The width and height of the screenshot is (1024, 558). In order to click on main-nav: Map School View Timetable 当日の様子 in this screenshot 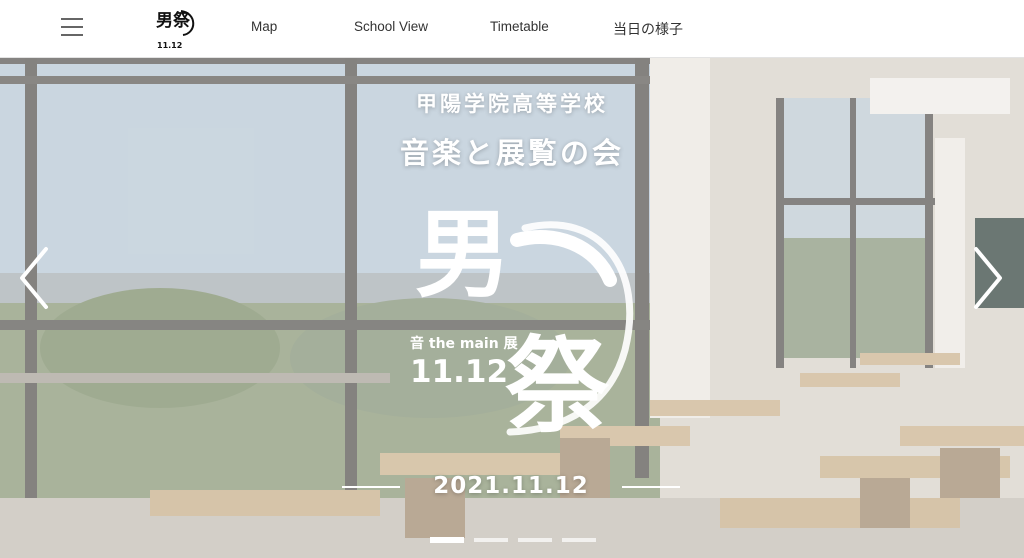, I will do `click(512, 29)`.